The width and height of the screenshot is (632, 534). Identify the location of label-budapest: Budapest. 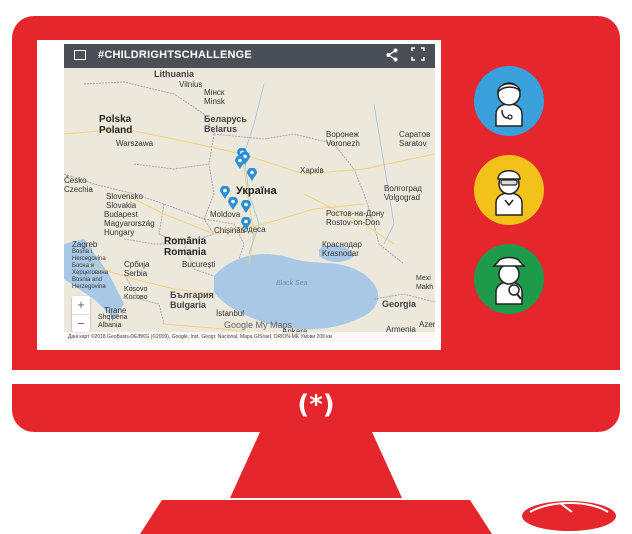
(121, 214).